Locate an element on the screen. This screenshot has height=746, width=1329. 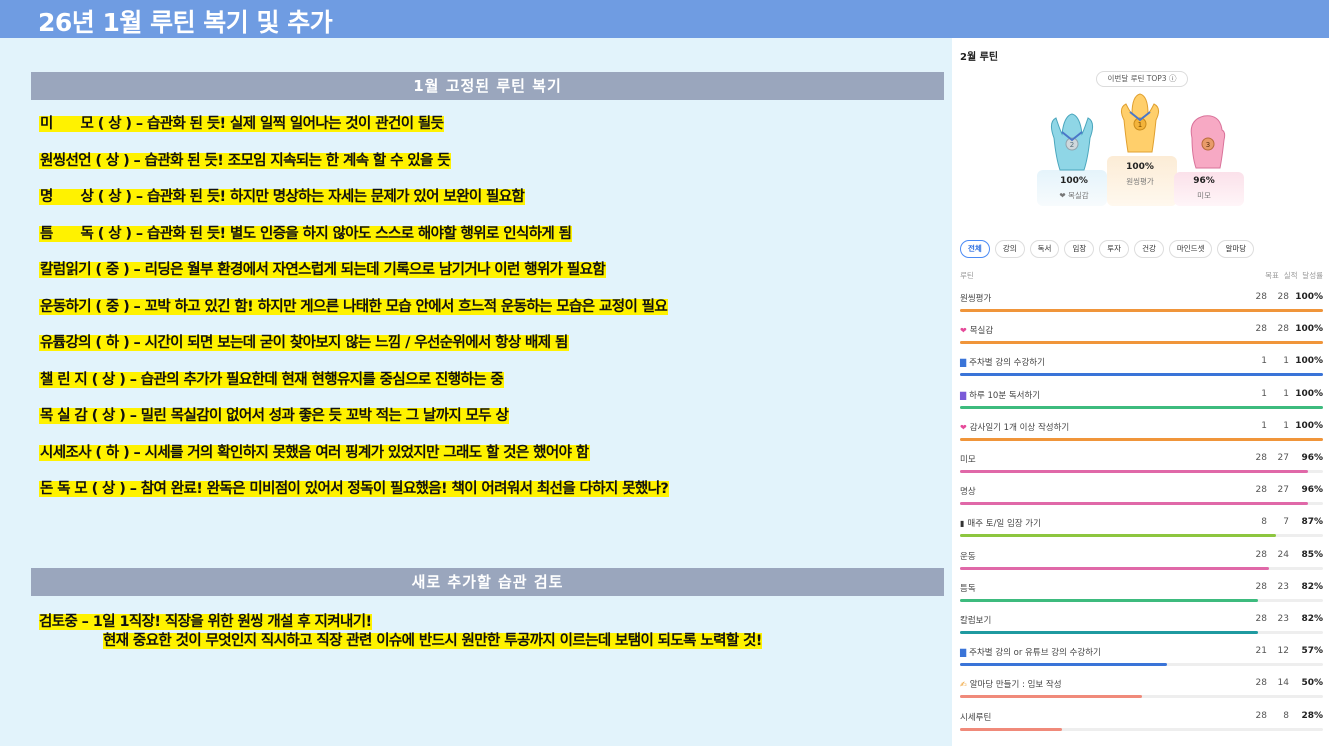
routine-row: ▇ 주차별 강의 수강하기 1 1 100% is located at coordinates (1141, 368).